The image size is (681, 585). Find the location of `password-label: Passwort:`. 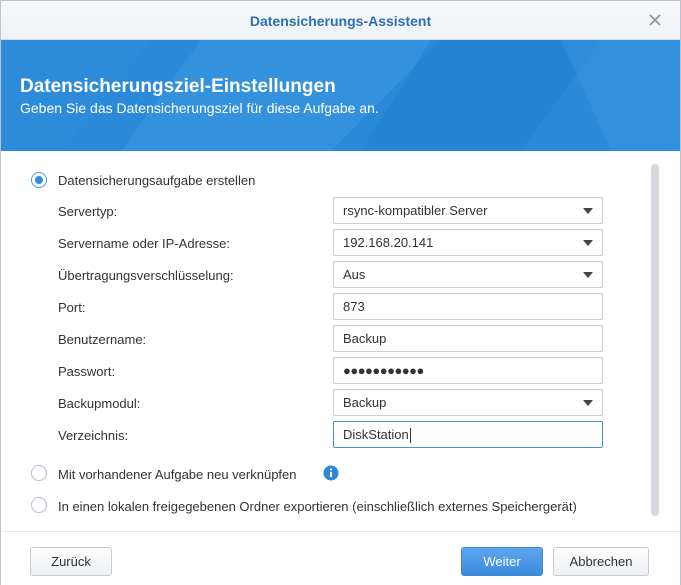

password-label: Passwort: is located at coordinates (87, 371).